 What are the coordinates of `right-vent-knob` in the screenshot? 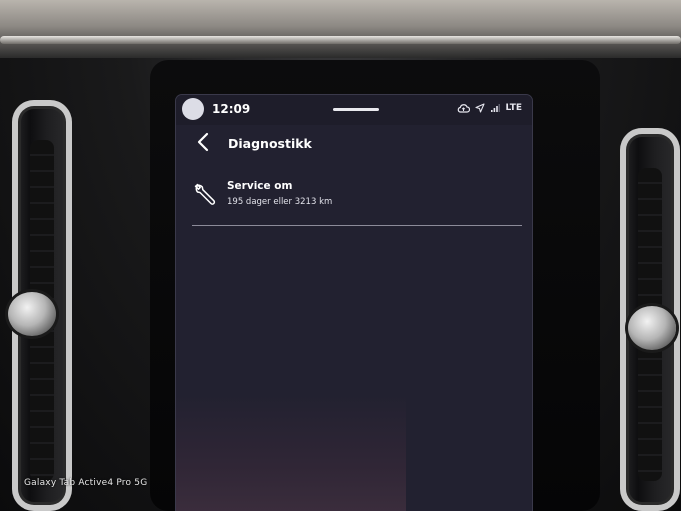 It's located at (652, 328).